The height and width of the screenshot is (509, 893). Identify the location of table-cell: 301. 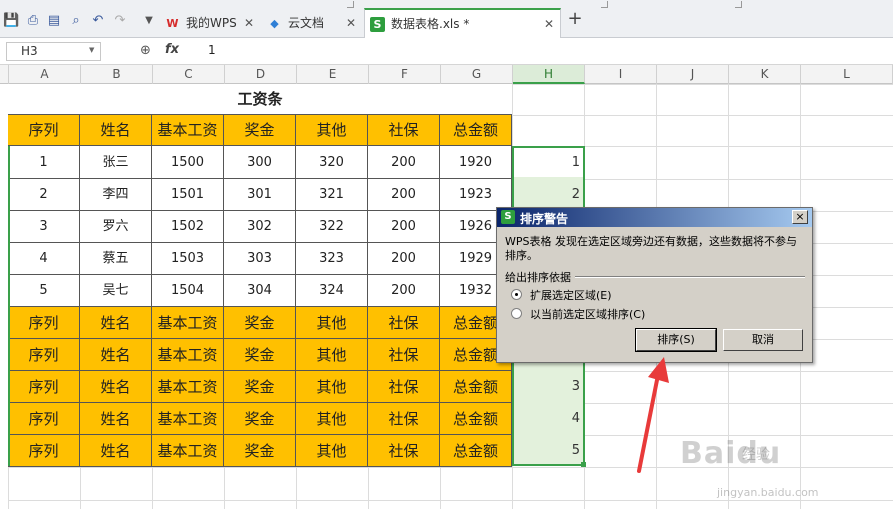
(260, 195).